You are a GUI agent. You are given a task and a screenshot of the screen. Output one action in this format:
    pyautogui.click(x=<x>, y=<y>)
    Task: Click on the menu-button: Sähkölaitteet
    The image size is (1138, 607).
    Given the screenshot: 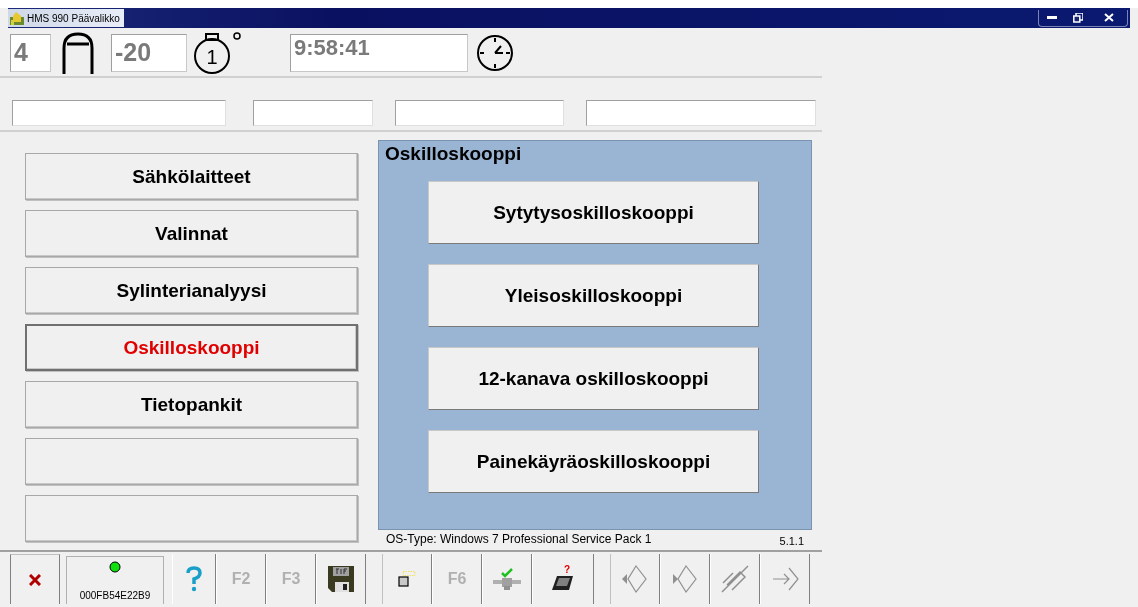 What is the action you would take?
    pyautogui.click(x=191, y=176)
    